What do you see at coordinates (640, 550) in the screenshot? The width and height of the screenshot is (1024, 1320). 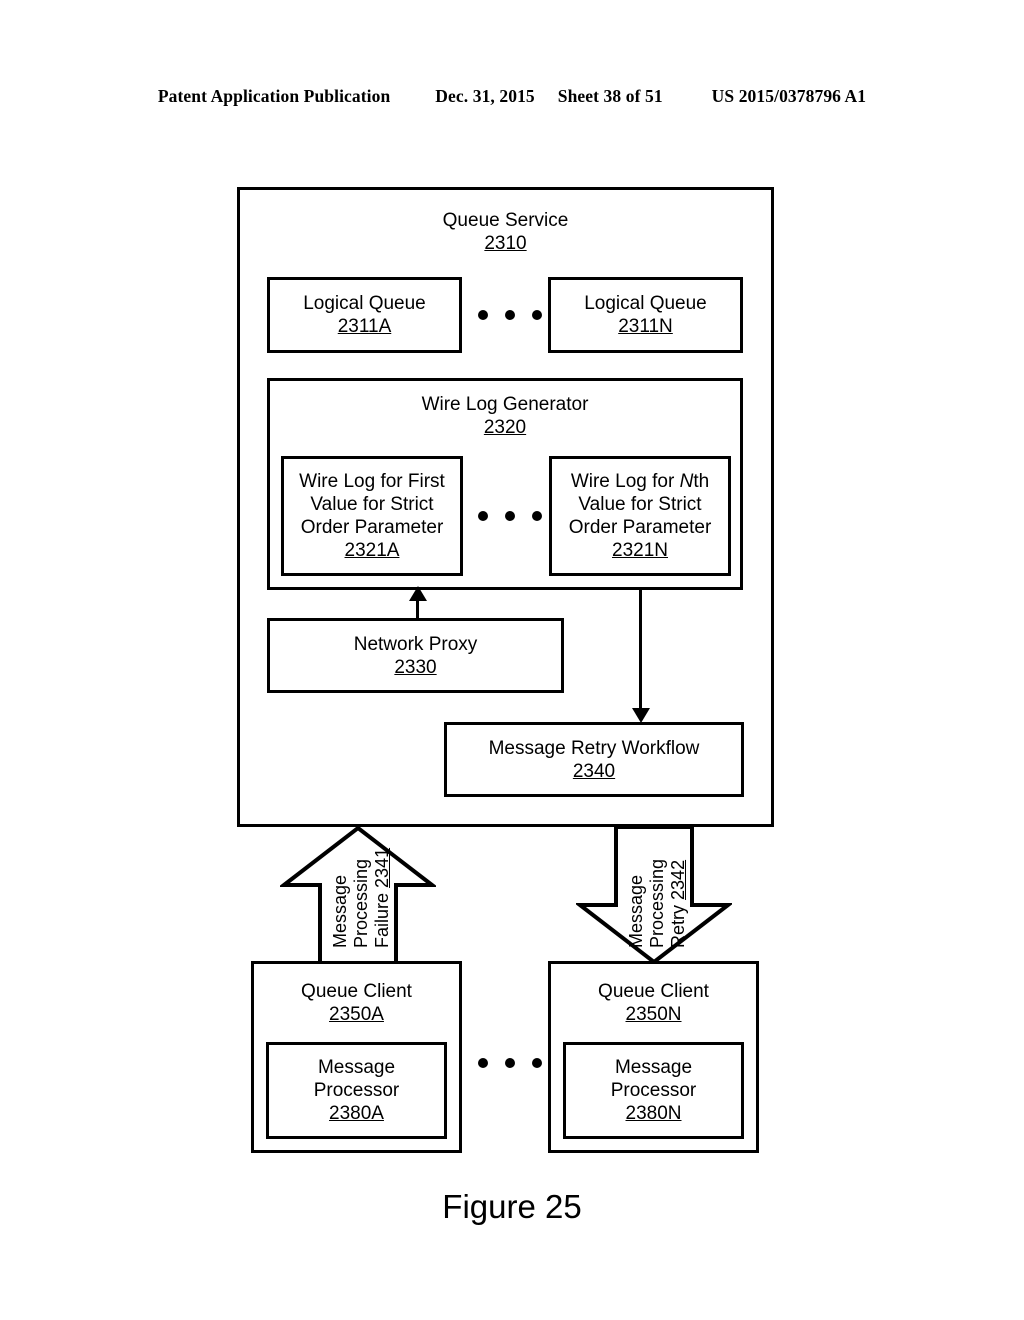 I see `wire-log-n-ref: 2321N` at bounding box center [640, 550].